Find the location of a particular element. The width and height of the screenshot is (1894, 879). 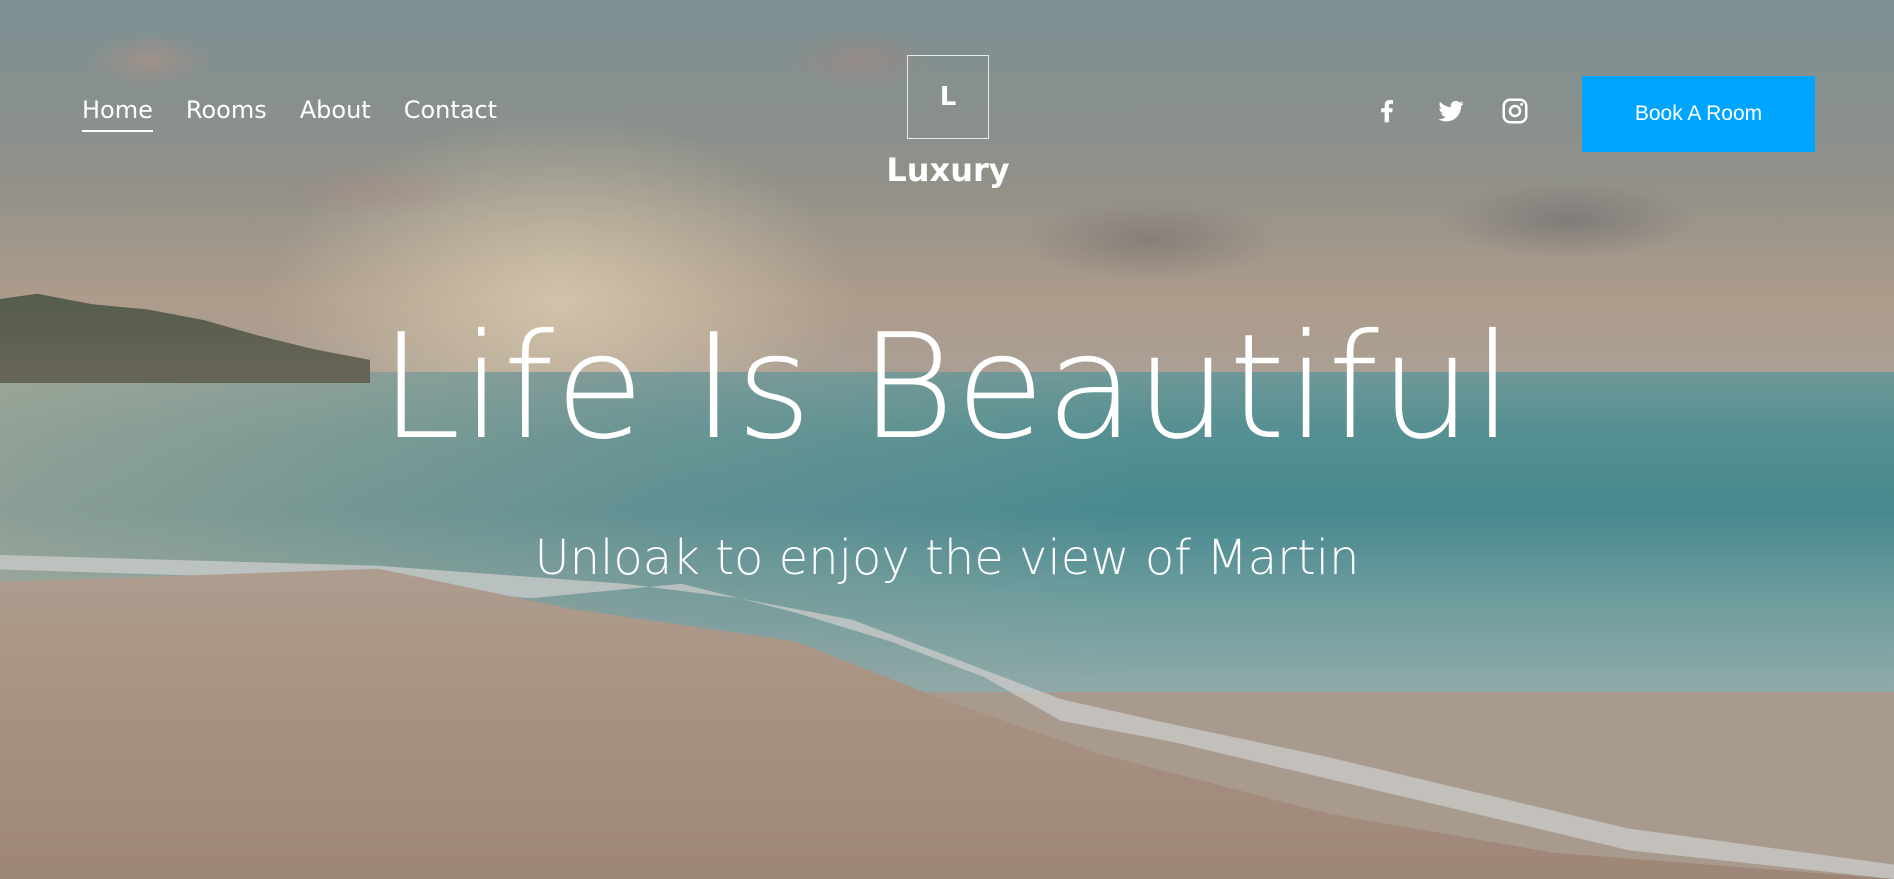

nav-link-home: Home is located at coordinates (117, 114).